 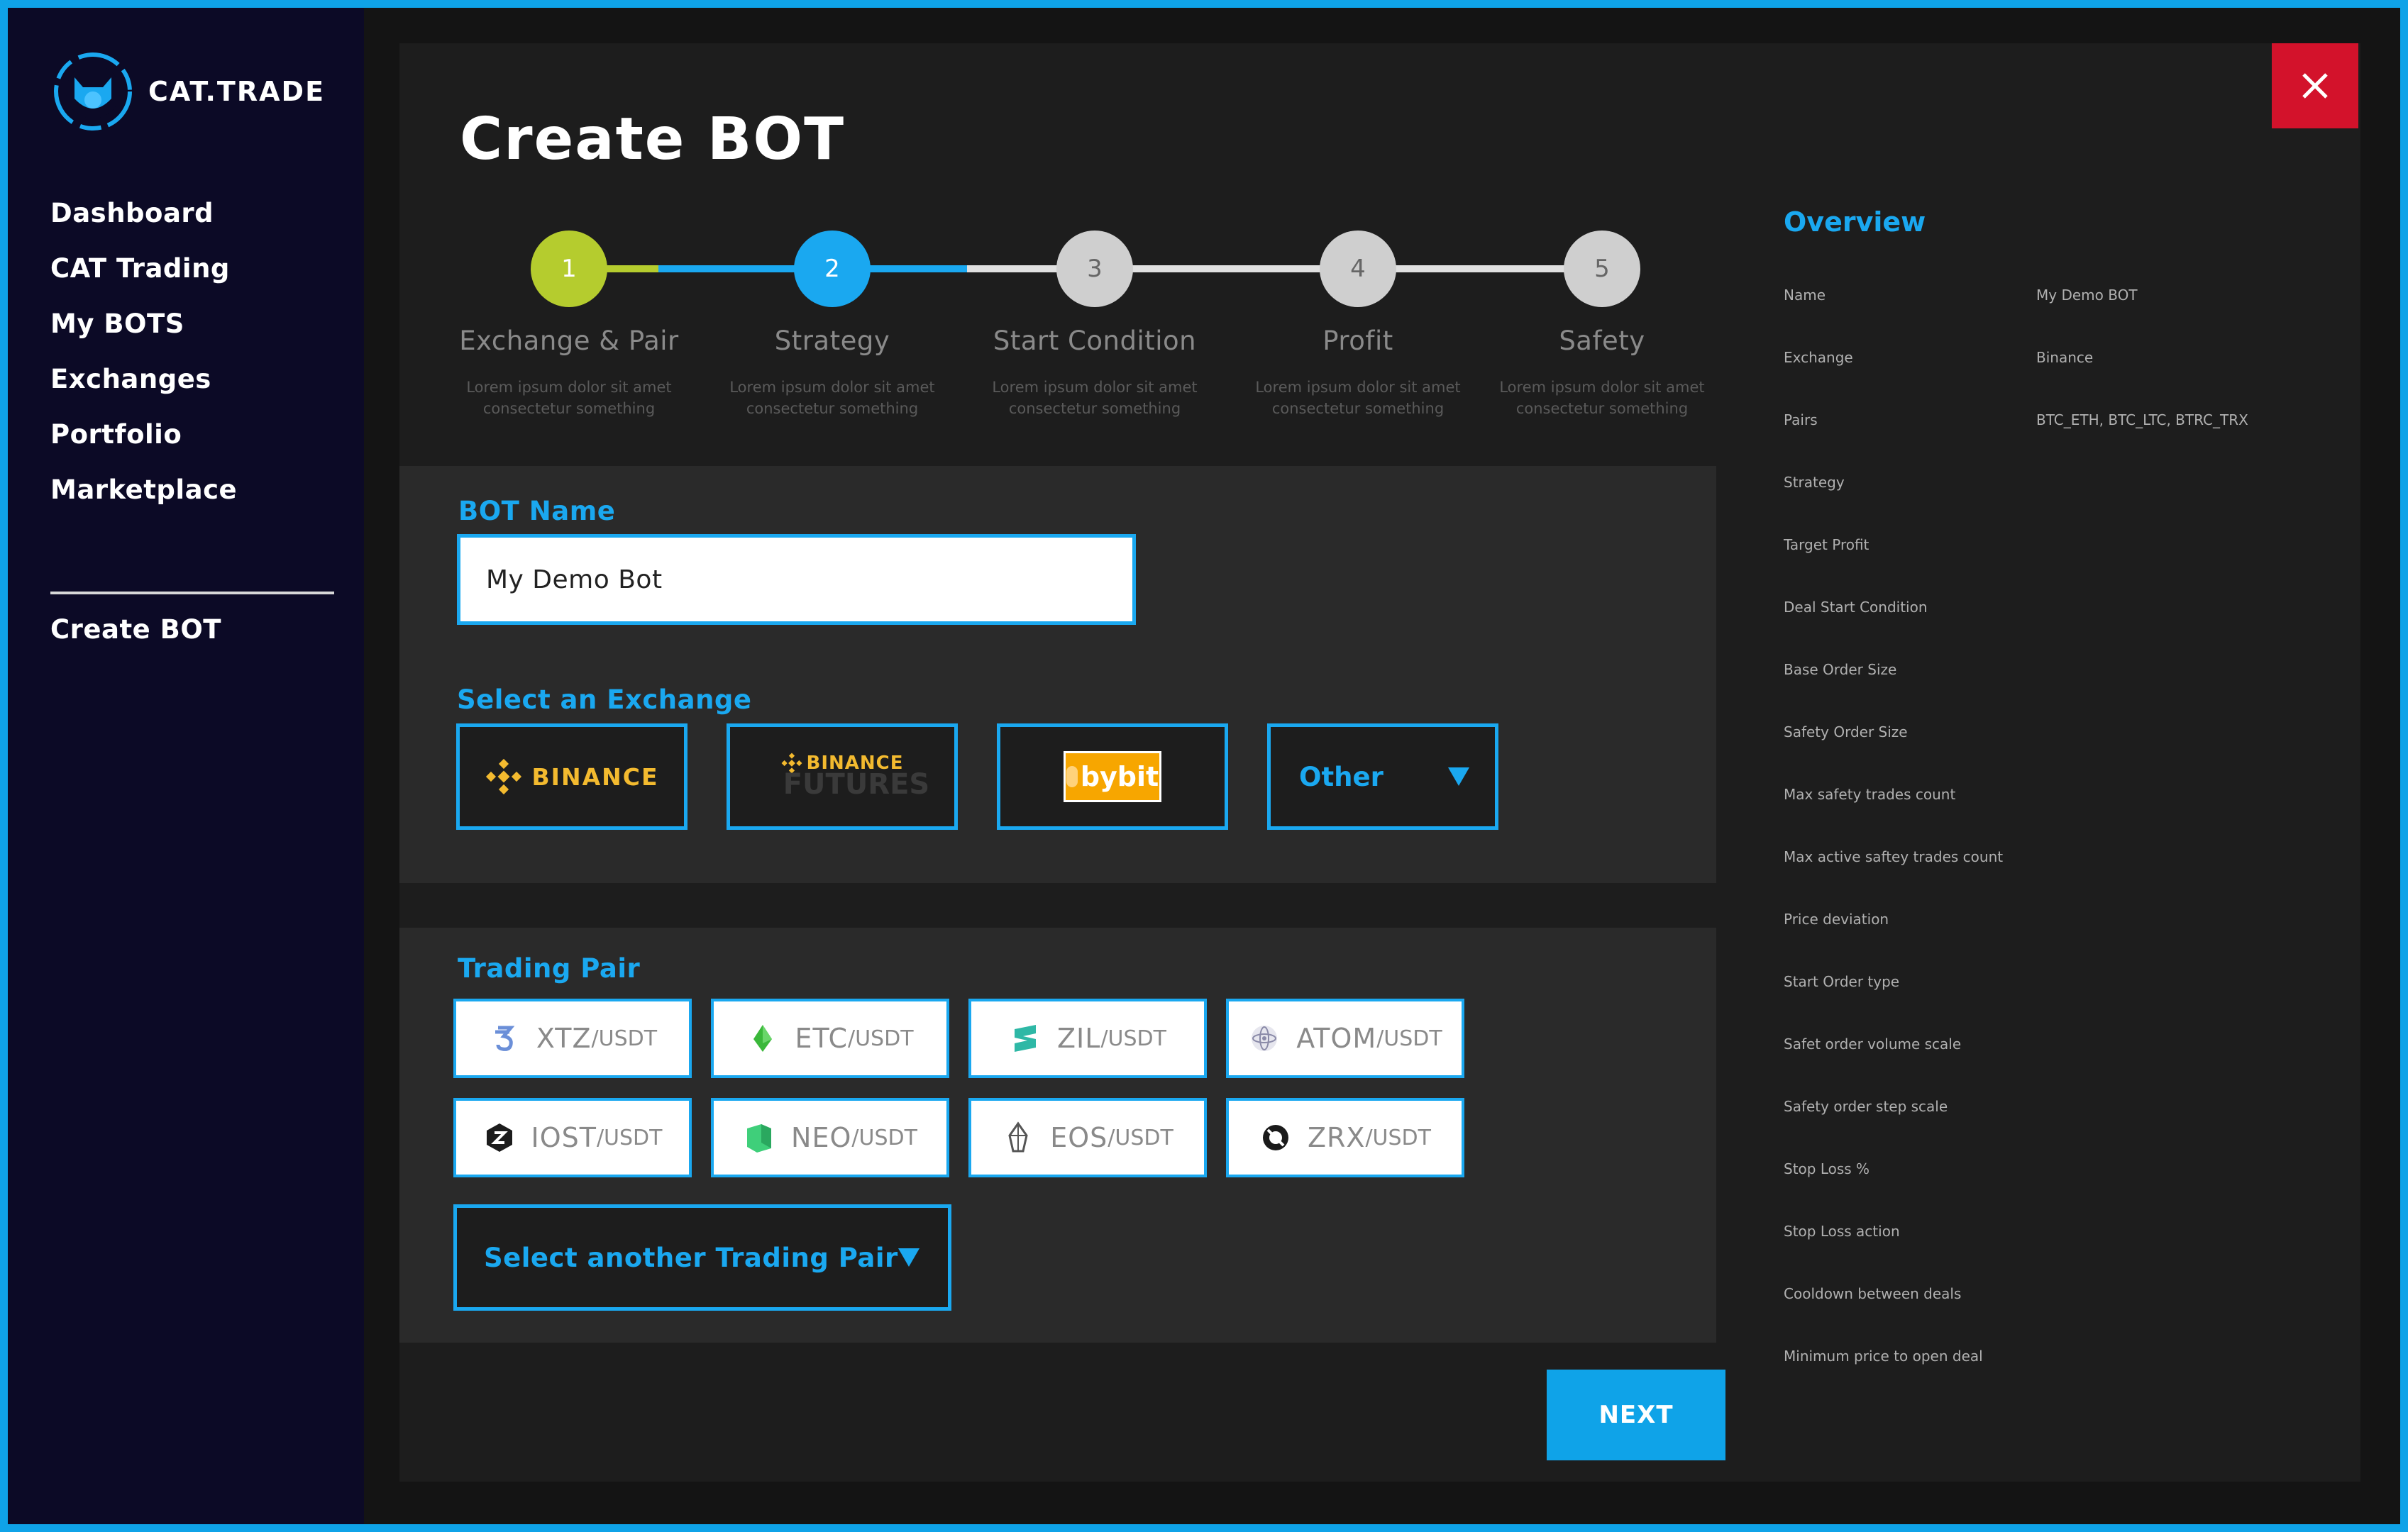 What do you see at coordinates (2060, 925) in the screenshot?
I see `overview-row: Price deviation` at bounding box center [2060, 925].